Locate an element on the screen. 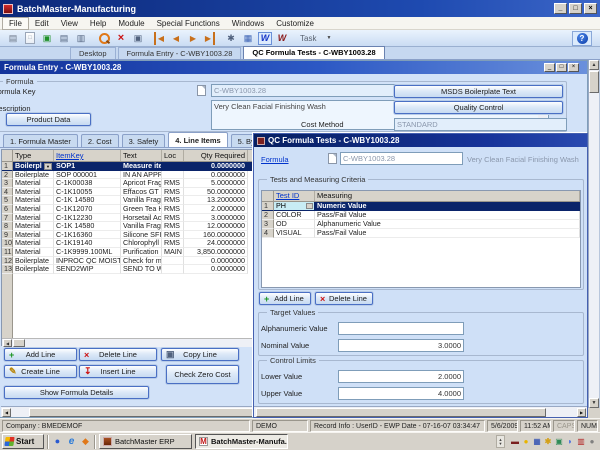 The height and width of the screenshot is (450, 600). column-header-text: Text is located at coordinates (141, 155).